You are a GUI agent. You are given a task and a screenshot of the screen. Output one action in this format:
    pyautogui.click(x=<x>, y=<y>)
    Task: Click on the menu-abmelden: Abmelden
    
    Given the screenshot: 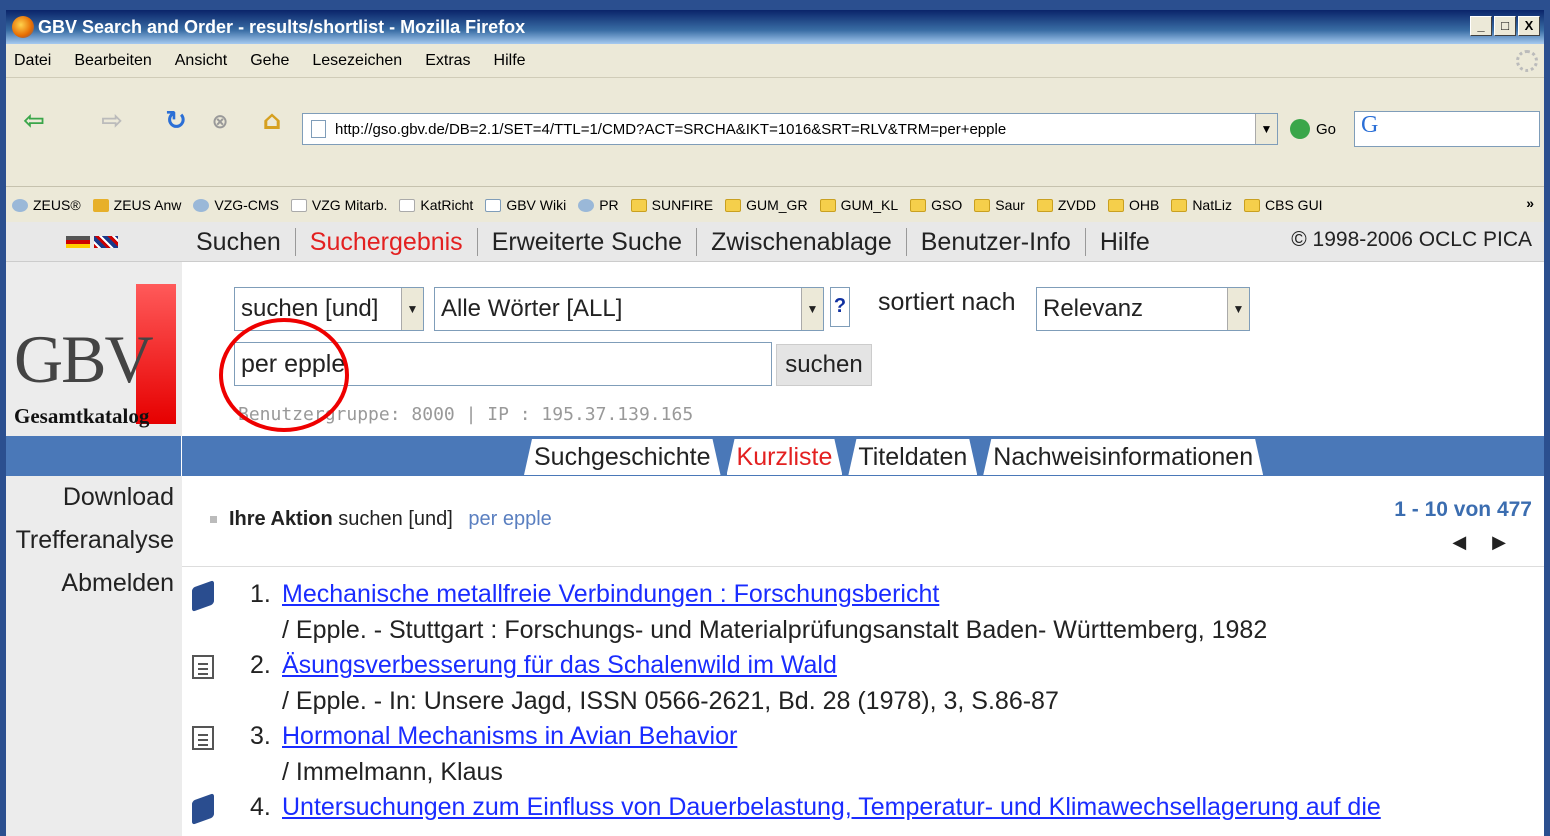 What is the action you would take?
    pyautogui.click(x=90, y=583)
    